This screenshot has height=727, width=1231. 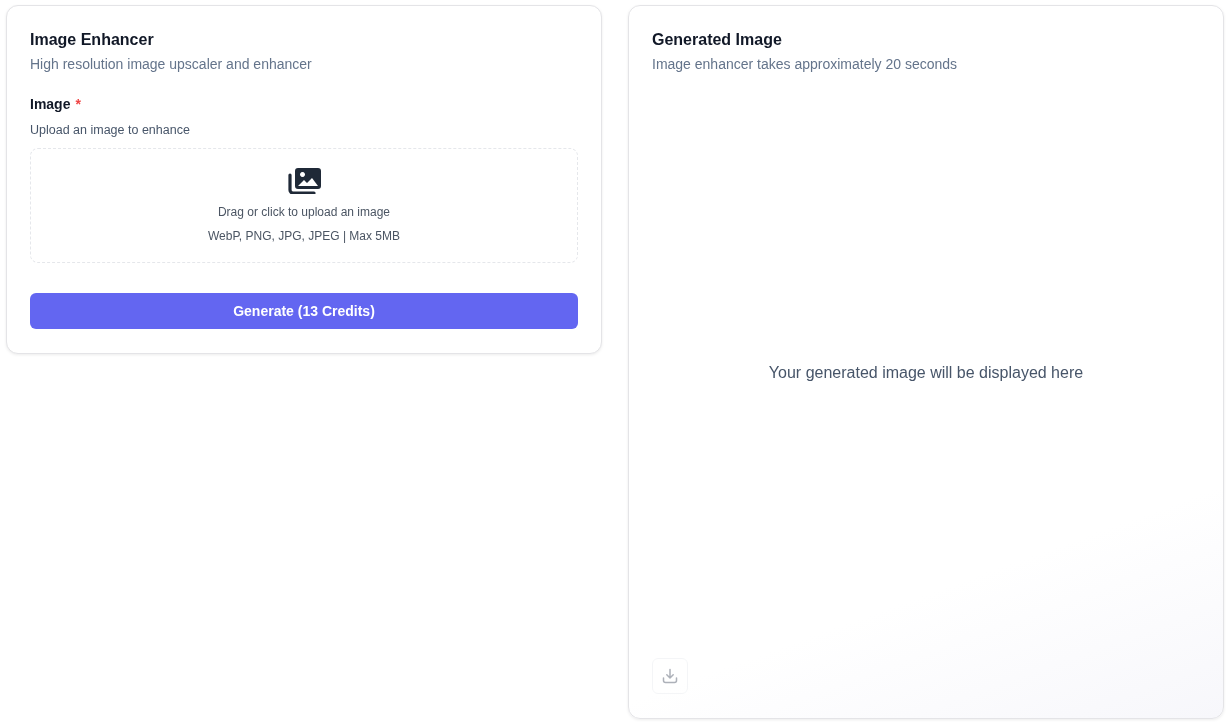 I want to click on upload-dropzone: Drag or click to upload an image WebP, PNG, JPG, JPEG | Max 5MB, so click(x=304, y=205).